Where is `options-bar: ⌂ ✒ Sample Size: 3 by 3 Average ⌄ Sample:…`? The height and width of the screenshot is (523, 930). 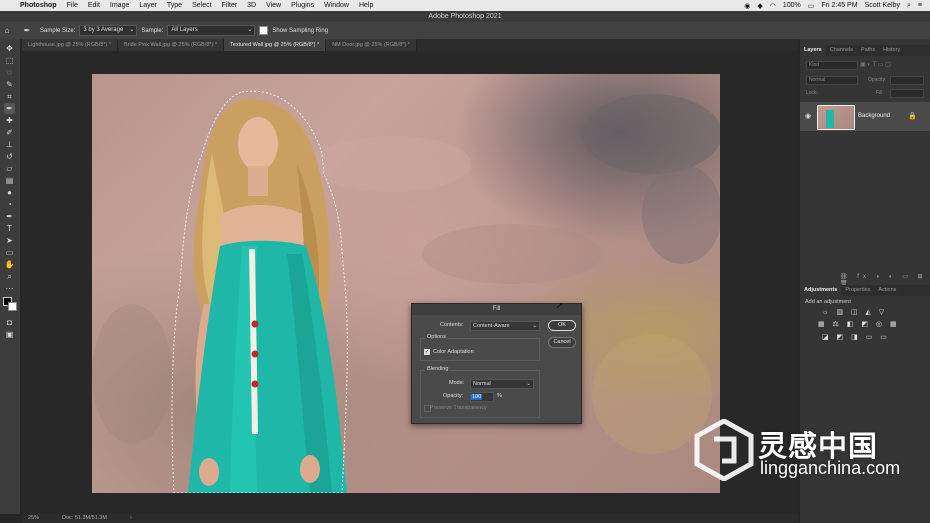 options-bar: ⌂ ✒ Sample Size: 3 by 3 Average ⌄ Sample:… is located at coordinates (465, 31).